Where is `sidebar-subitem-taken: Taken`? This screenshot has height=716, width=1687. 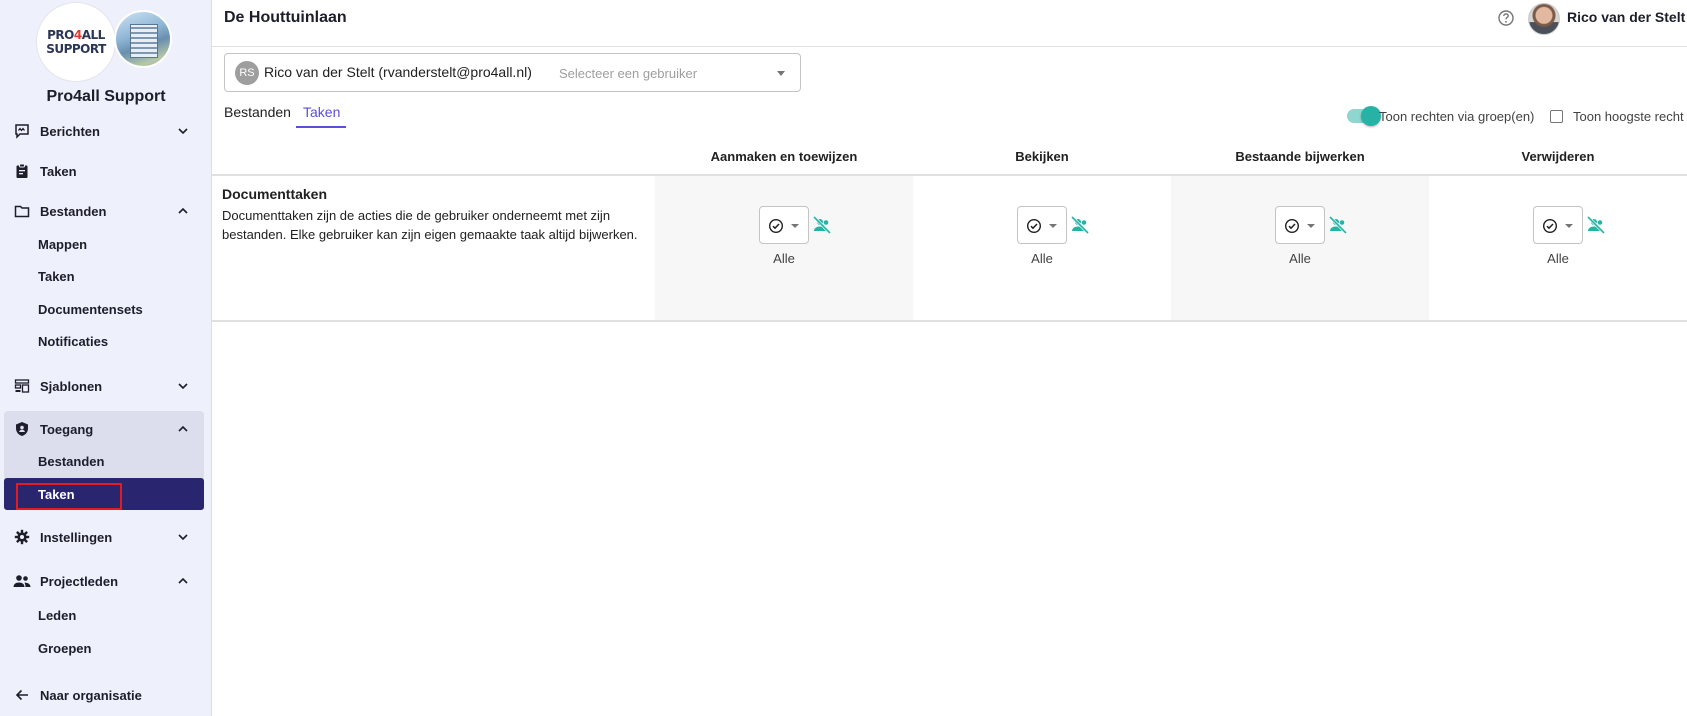
sidebar-subitem-taken: Taken is located at coordinates (104, 276).